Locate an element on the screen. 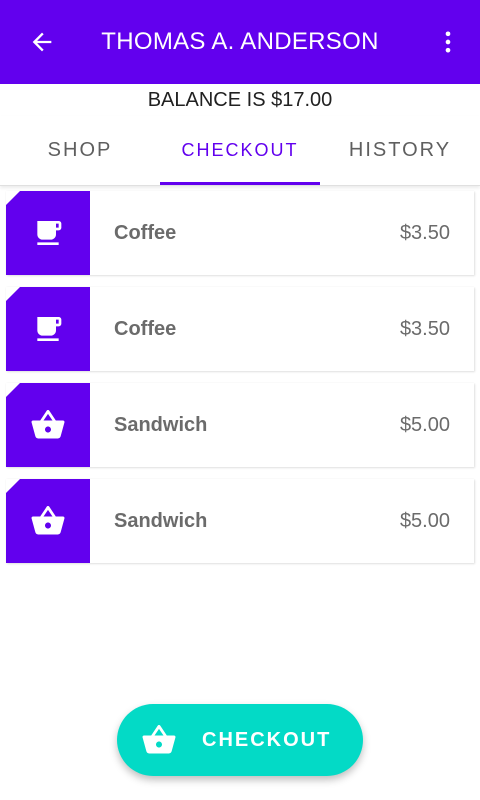 Image resolution: width=480 pixels, height=800 pixels. checkout-button-label: CHECKOUT is located at coordinates (267, 739).